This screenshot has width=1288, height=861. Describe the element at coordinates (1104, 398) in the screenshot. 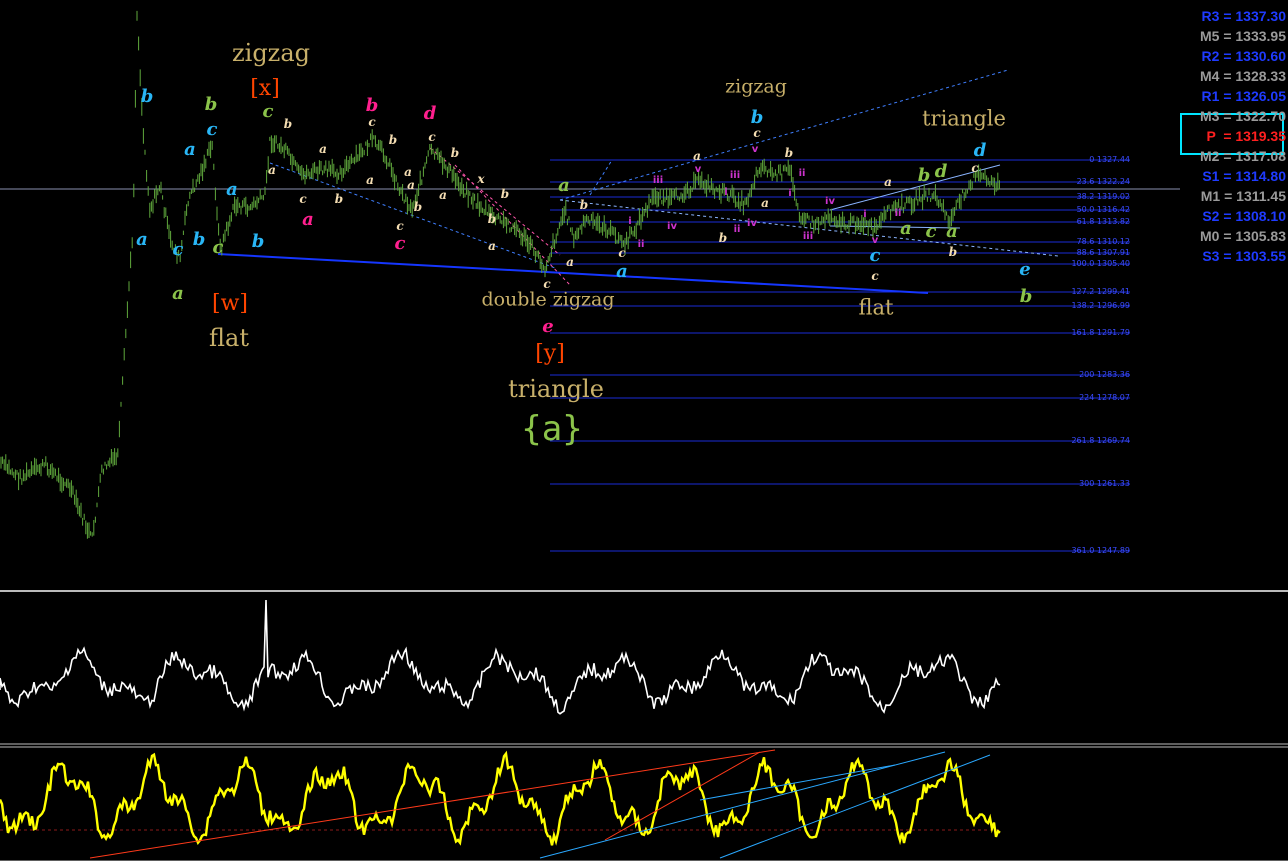

I see `fib-level-label: 224 1278.07` at that location.